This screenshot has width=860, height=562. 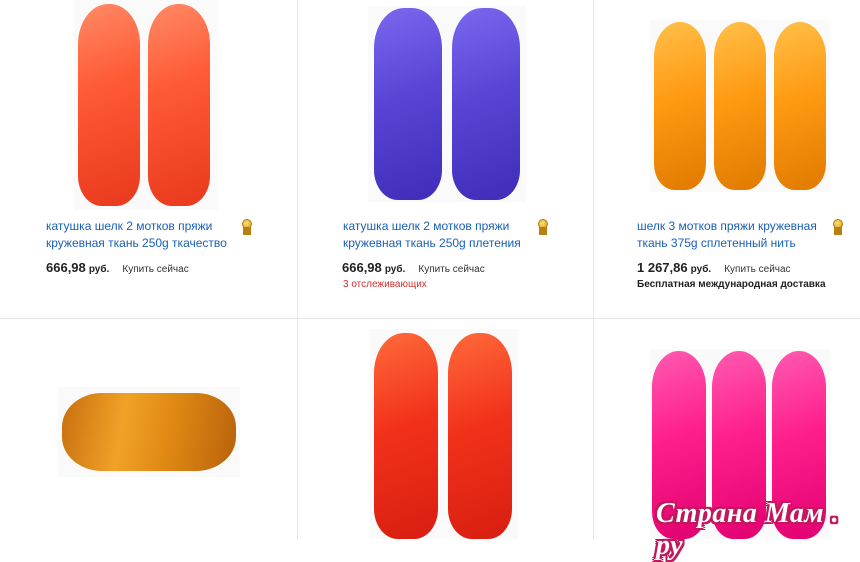 I want to click on free-shipping-note: Бесплатная международная доставка, so click(x=731, y=284).